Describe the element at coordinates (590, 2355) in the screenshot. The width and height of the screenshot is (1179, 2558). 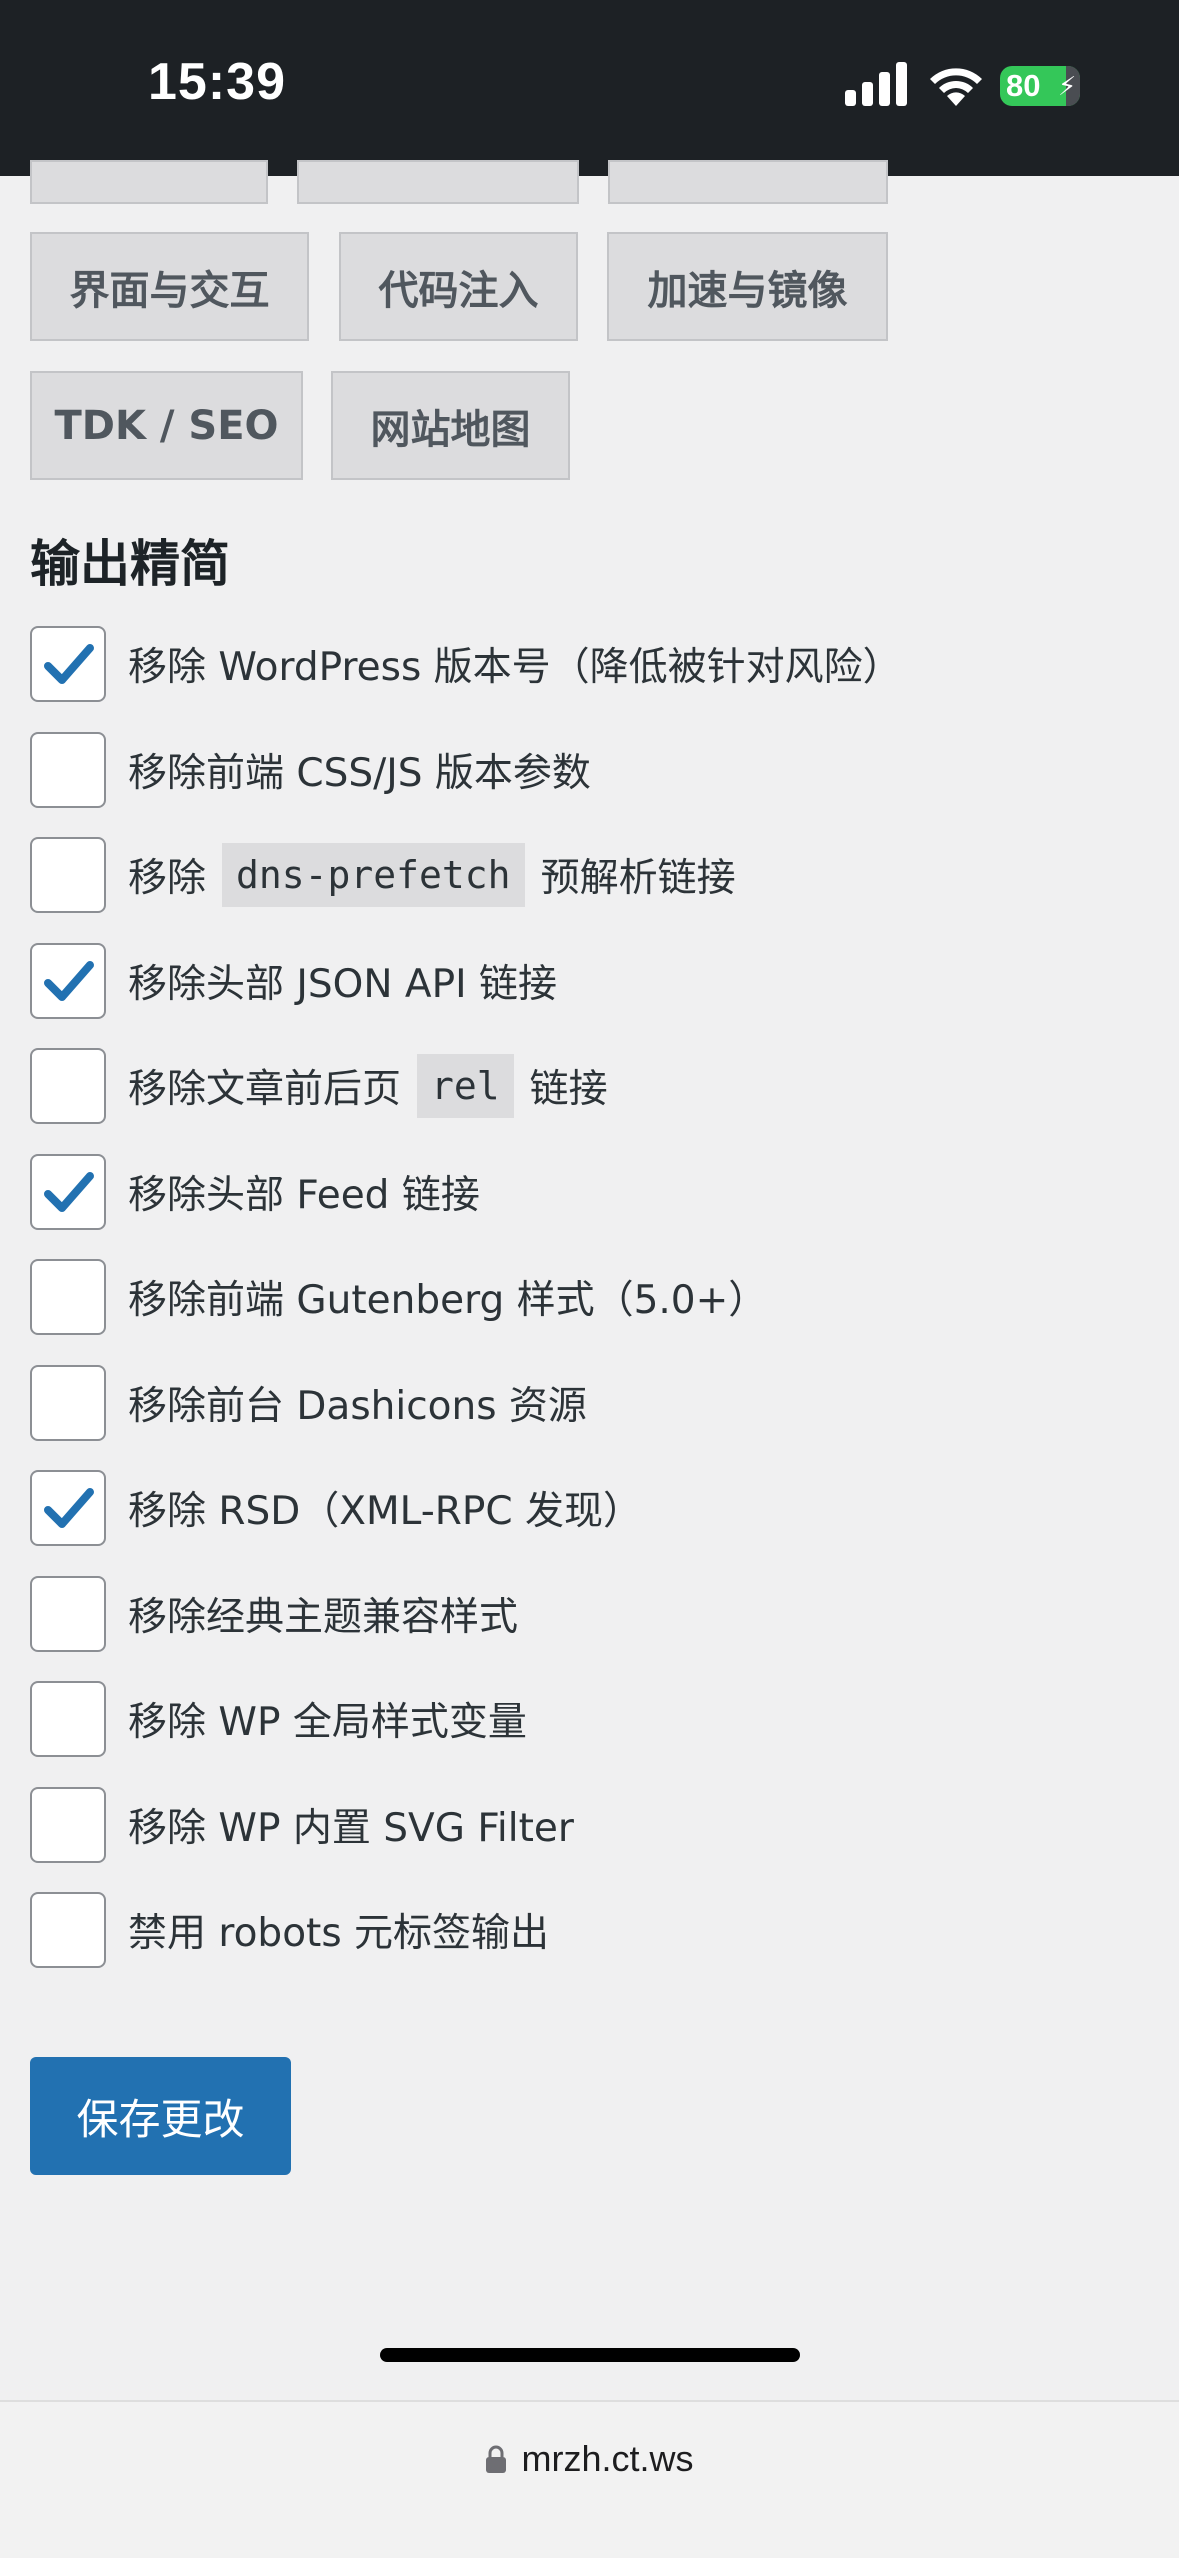
I see `home-indicator` at that location.